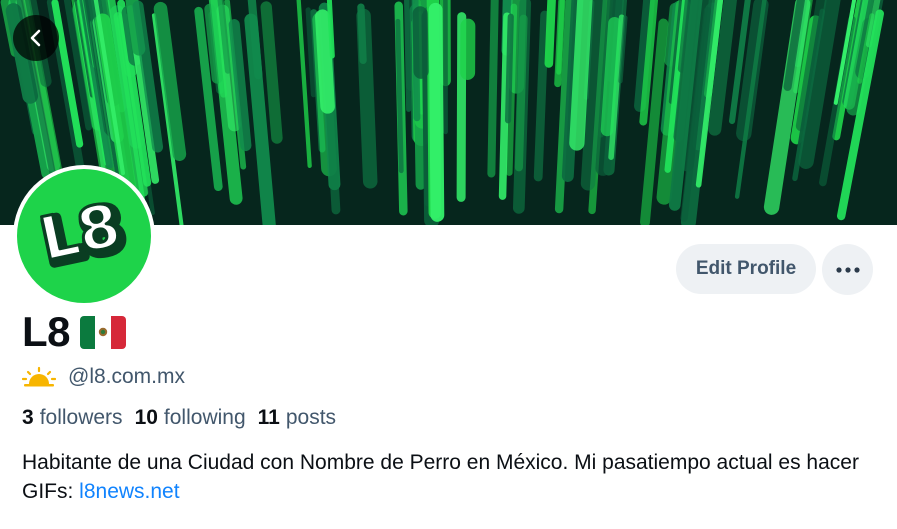 The height and width of the screenshot is (529, 897). I want to click on profile-stats: 3 followers 10 following 11 posts, so click(179, 418).